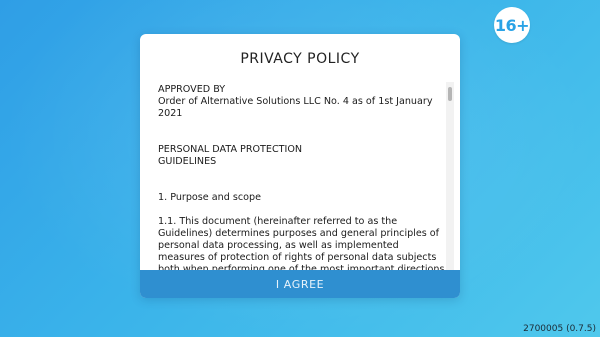  I want to click on dialog-title: PRIVACY POLICY, so click(300, 59).